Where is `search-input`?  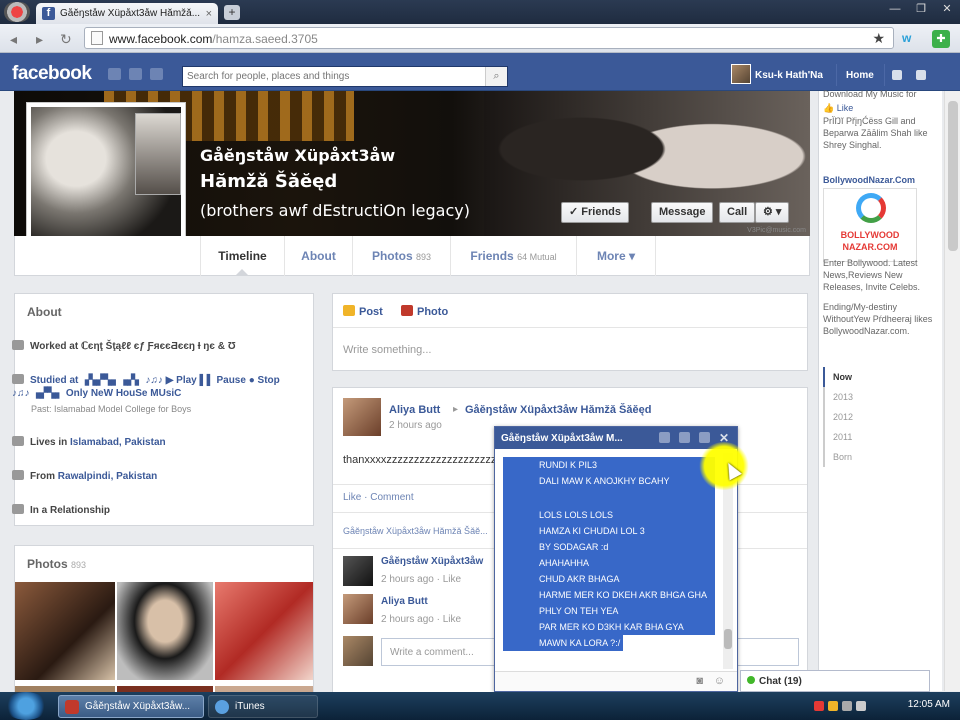 search-input is located at coordinates (328, 76).